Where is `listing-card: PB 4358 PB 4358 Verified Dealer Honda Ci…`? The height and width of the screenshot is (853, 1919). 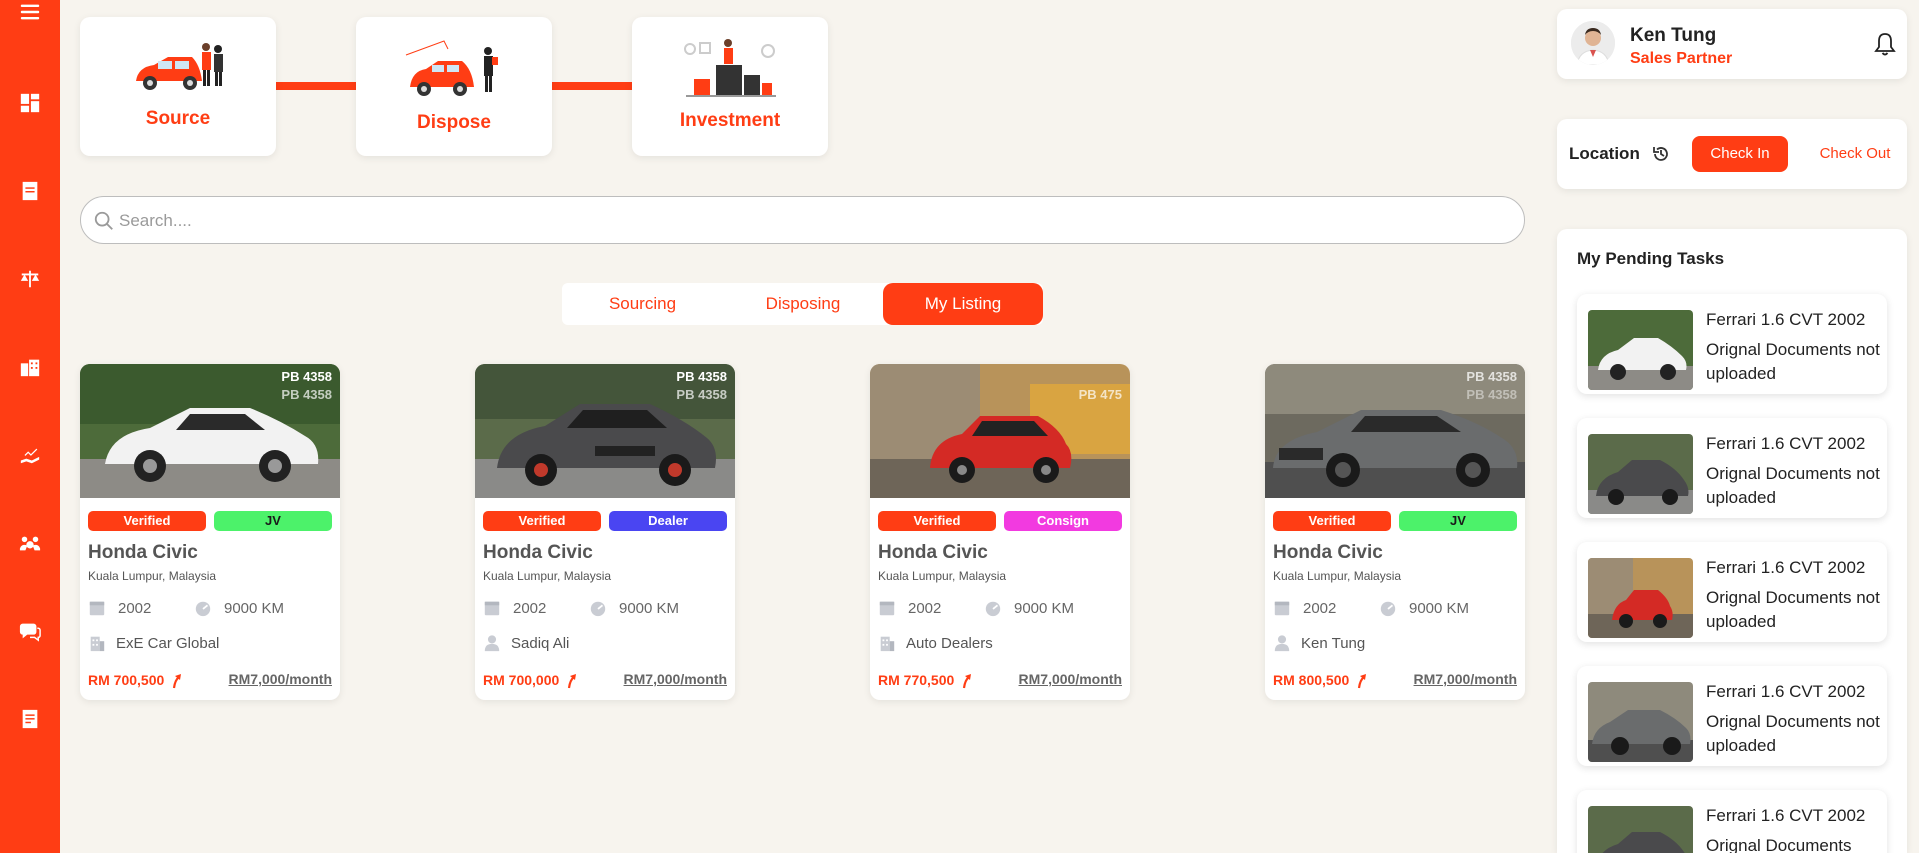
listing-card: PB 4358 PB 4358 Verified Dealer Honda Ci… is located at coordinates (605, 532).